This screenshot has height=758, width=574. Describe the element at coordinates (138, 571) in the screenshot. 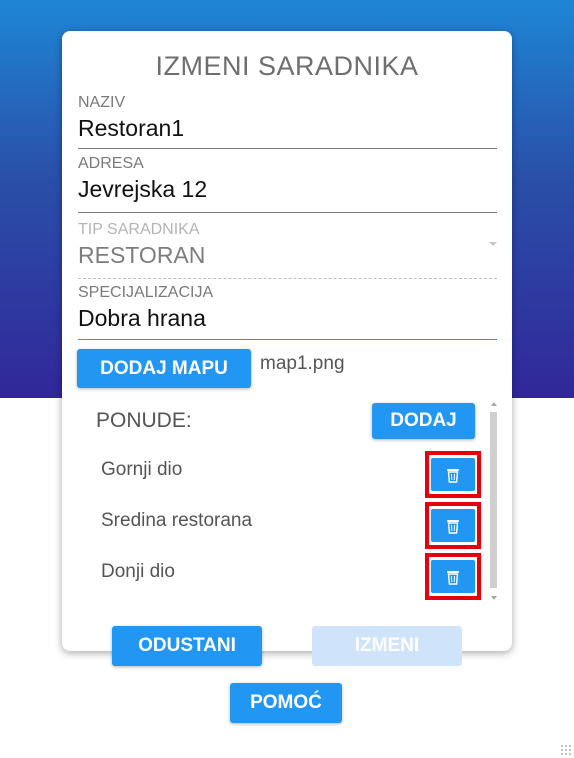

I see `list-item: Donji dio` at that location.